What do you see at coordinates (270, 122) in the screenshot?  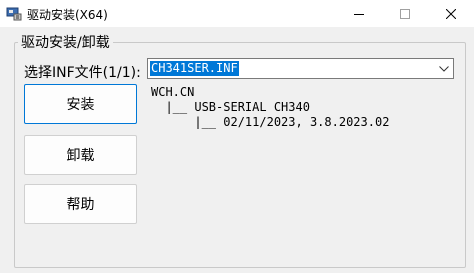 I see `version-line: |__ 02/11/2023, 3.8.2023.02` at bounding box center [270, 122].